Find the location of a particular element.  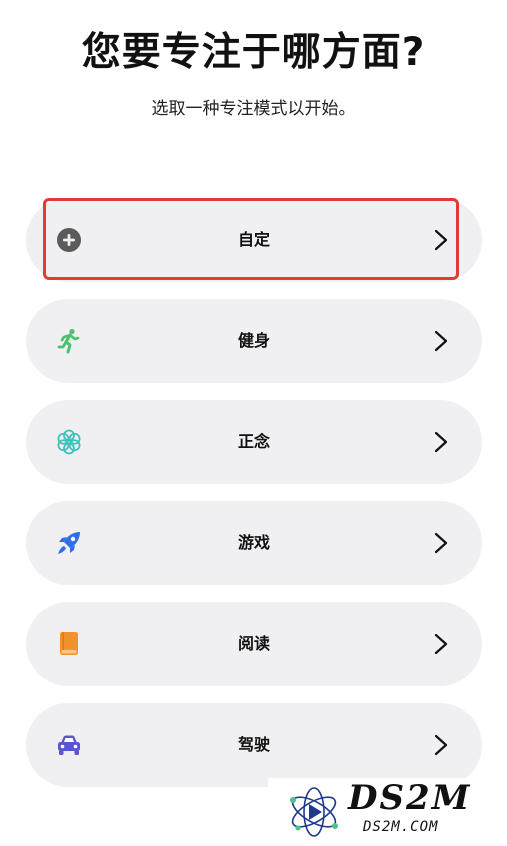

mode-item-driving: 驾驶 is located at coordinates (254, 745).